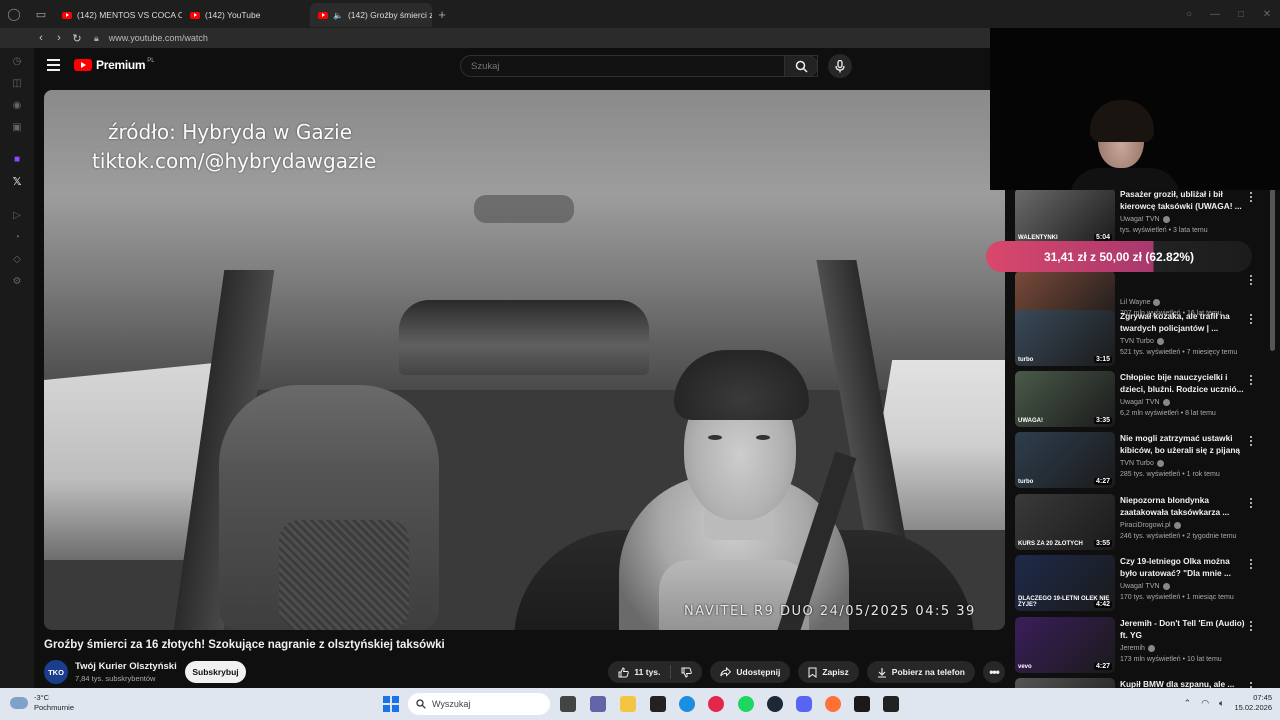  I want to click on sidebar-cube-icon: ◇, so click(17, 259).